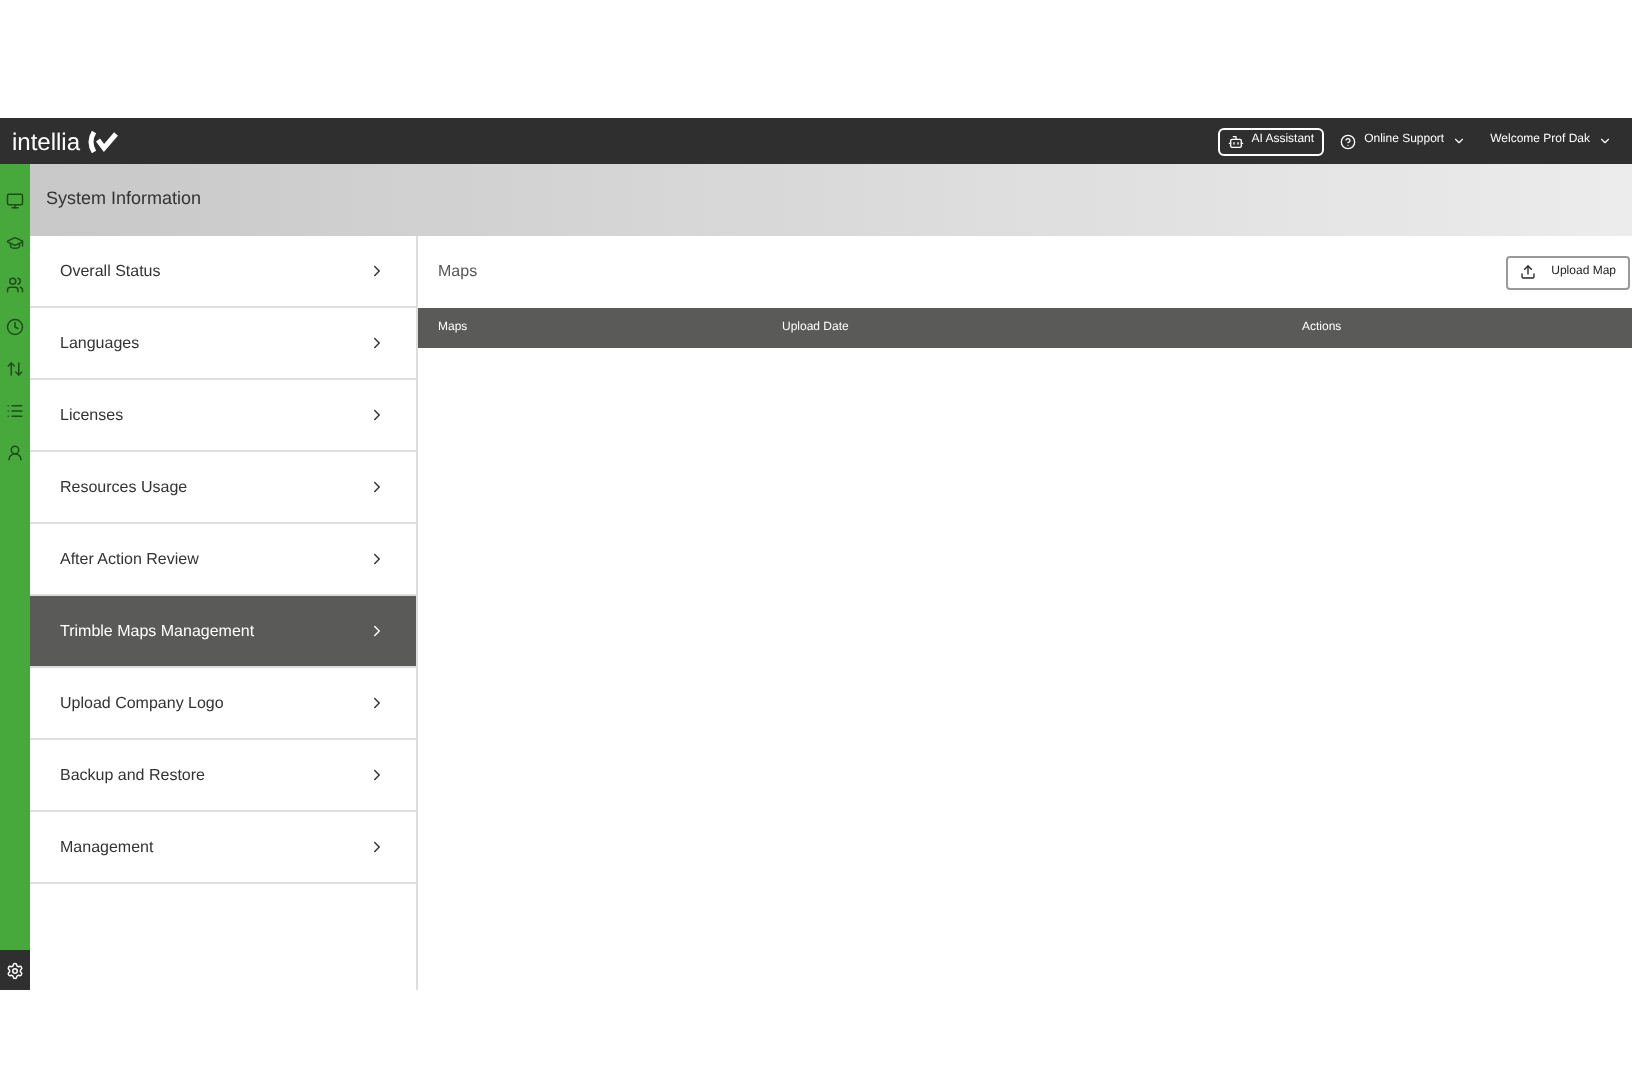 The width and height of the screenshot is (1632, 1072). Describe the element at coordinates (15, 327) in the screenshot. I see `clock-icon` at that location.